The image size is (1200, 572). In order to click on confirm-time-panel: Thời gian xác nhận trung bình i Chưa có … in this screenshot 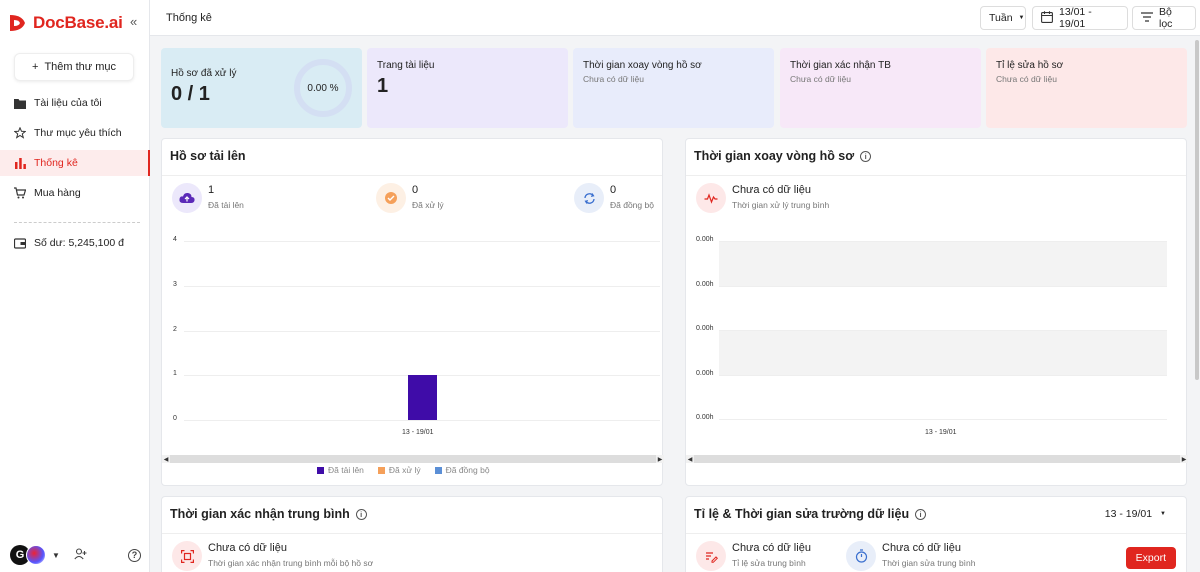, I will do `click(412, 534)`.